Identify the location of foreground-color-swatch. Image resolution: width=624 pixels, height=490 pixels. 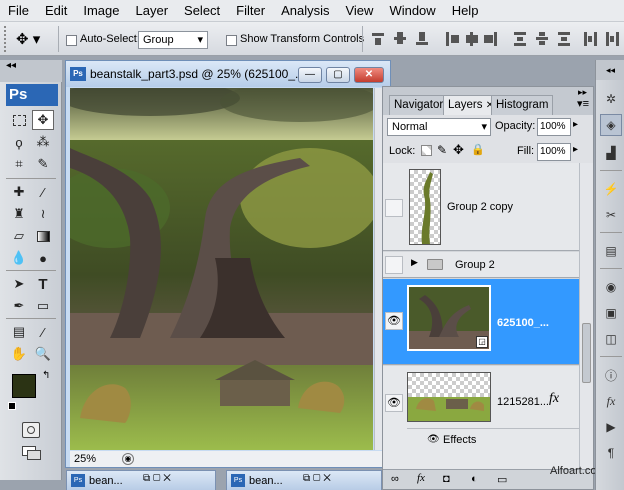
(24, 386).